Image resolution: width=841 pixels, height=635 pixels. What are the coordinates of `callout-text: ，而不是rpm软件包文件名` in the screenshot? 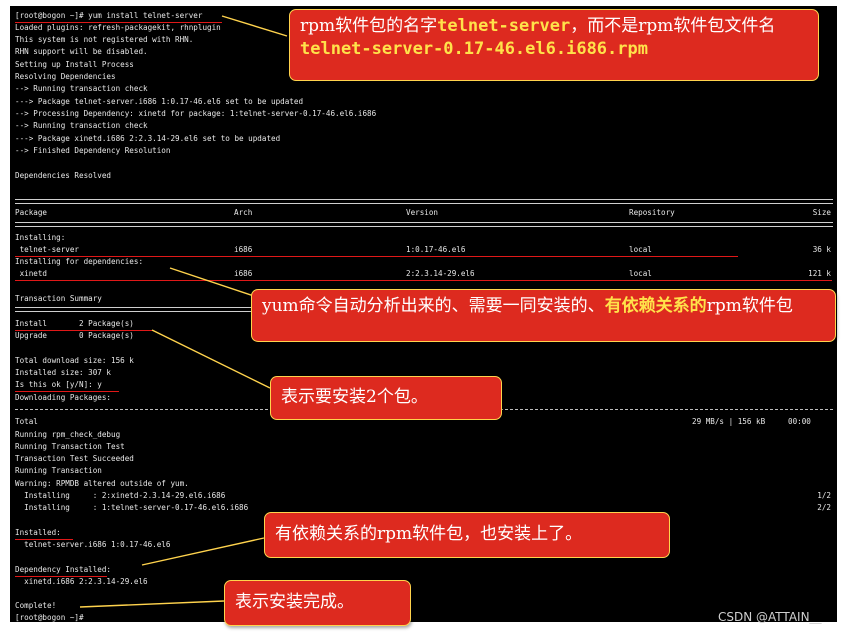 It's located at (673, 26).